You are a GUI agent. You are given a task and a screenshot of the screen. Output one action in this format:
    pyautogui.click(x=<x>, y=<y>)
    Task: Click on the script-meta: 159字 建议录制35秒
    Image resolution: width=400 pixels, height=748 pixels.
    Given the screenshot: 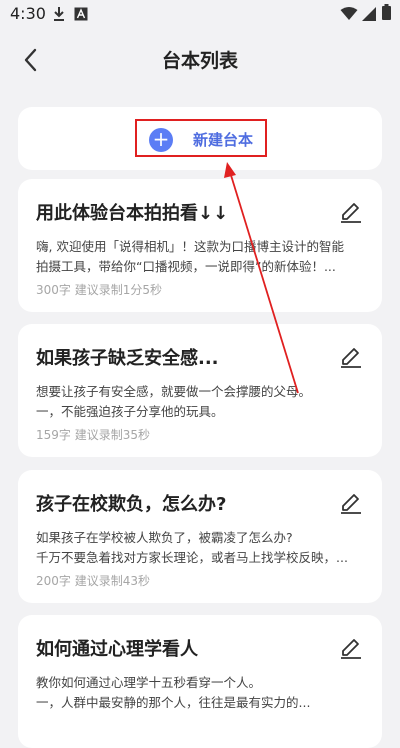 What is the action you would take?
    pyautogui.click(x=93, y=435)
    